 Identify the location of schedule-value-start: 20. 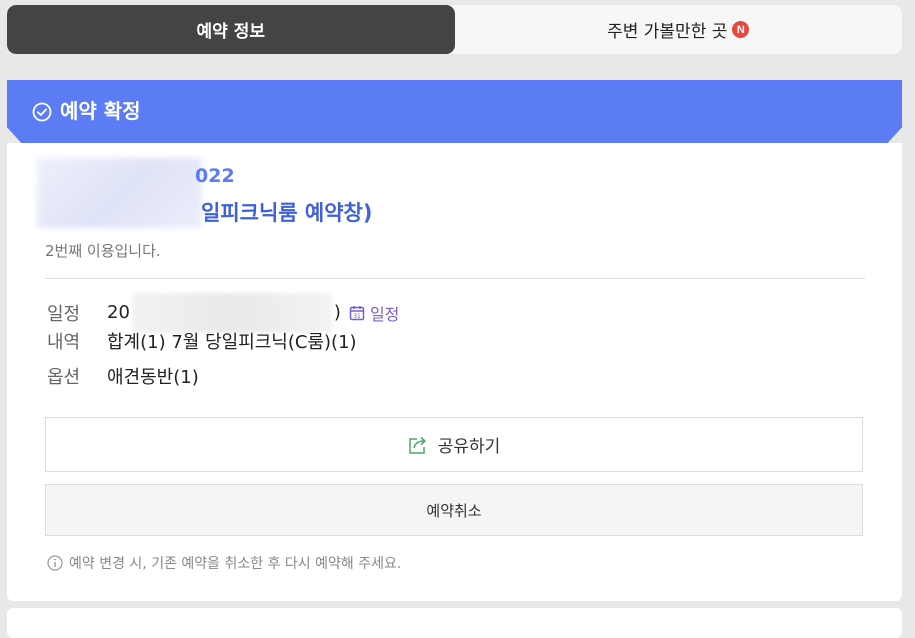
(118, 312).